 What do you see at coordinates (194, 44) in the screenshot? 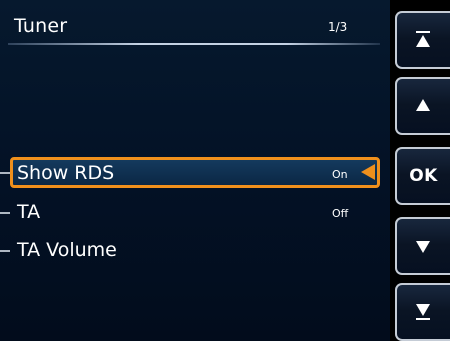
I see `title-divider` at bounding box center [194, 44].